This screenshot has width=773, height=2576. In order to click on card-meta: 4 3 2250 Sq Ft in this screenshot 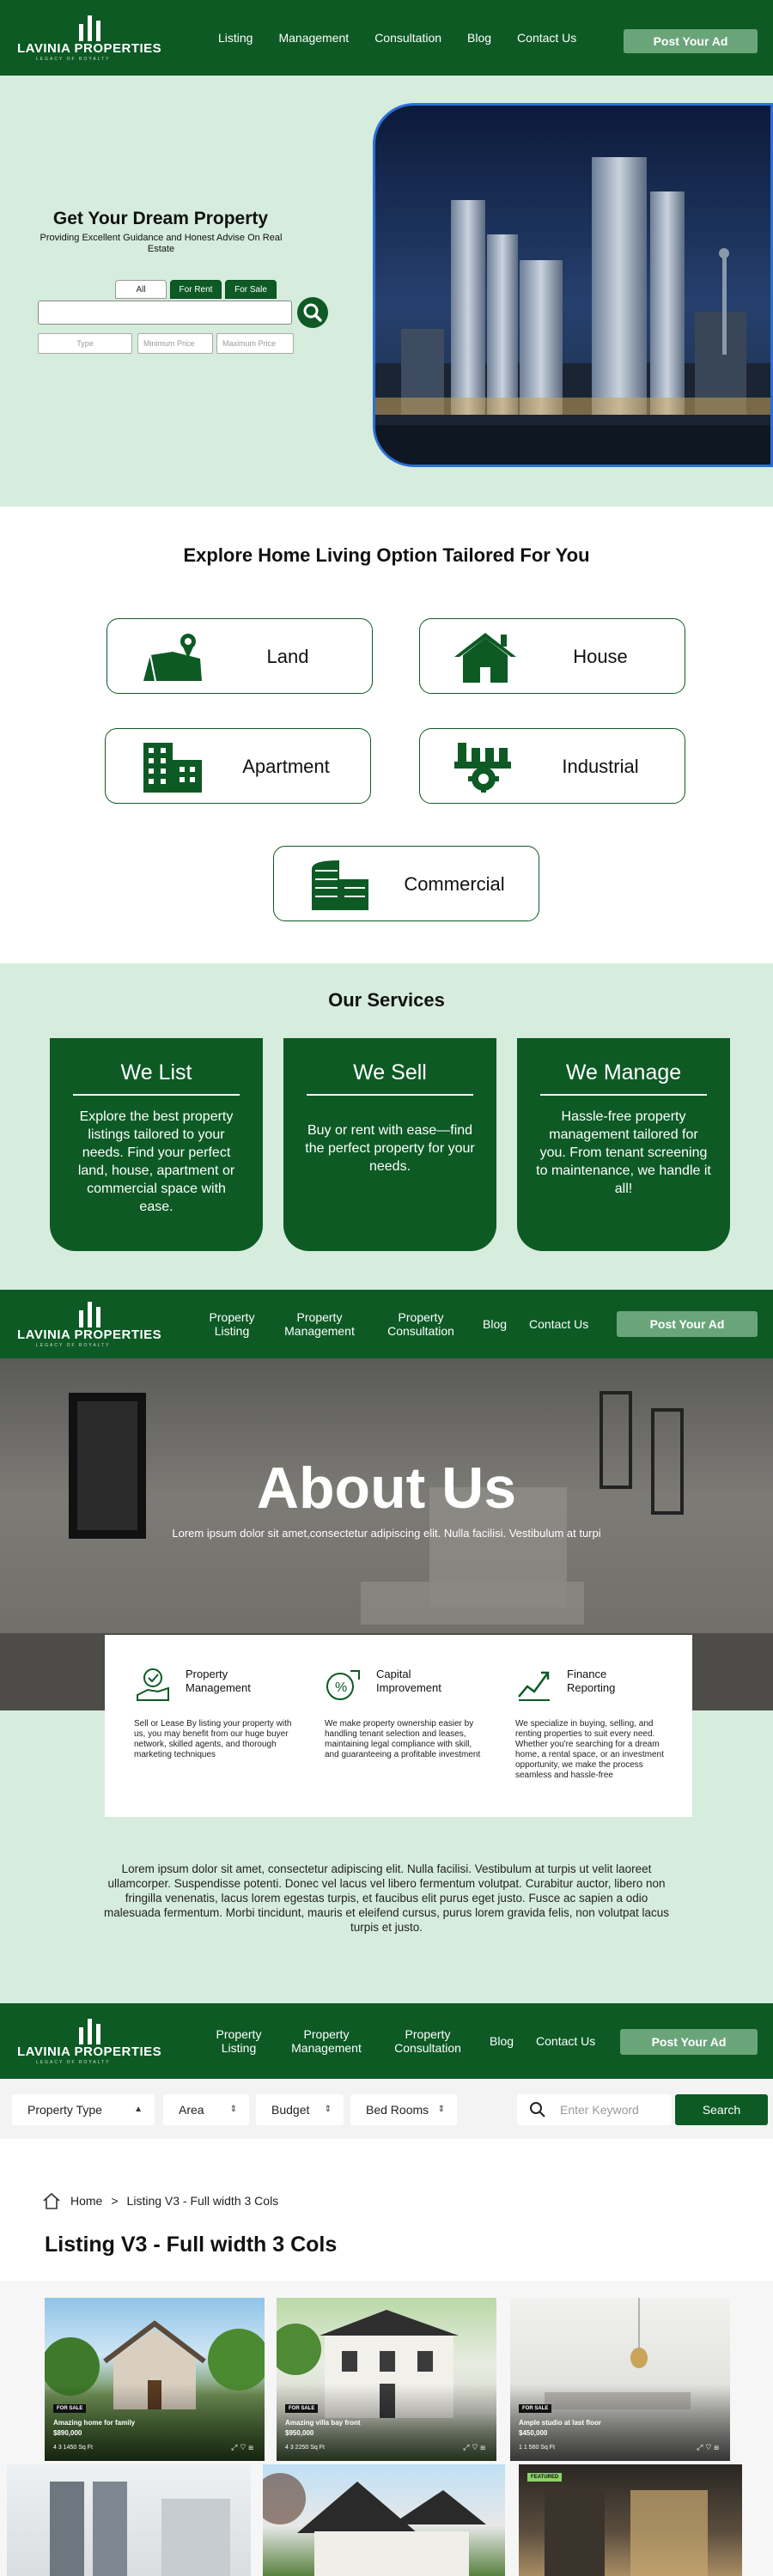, I will do `click(305, 2448)`.